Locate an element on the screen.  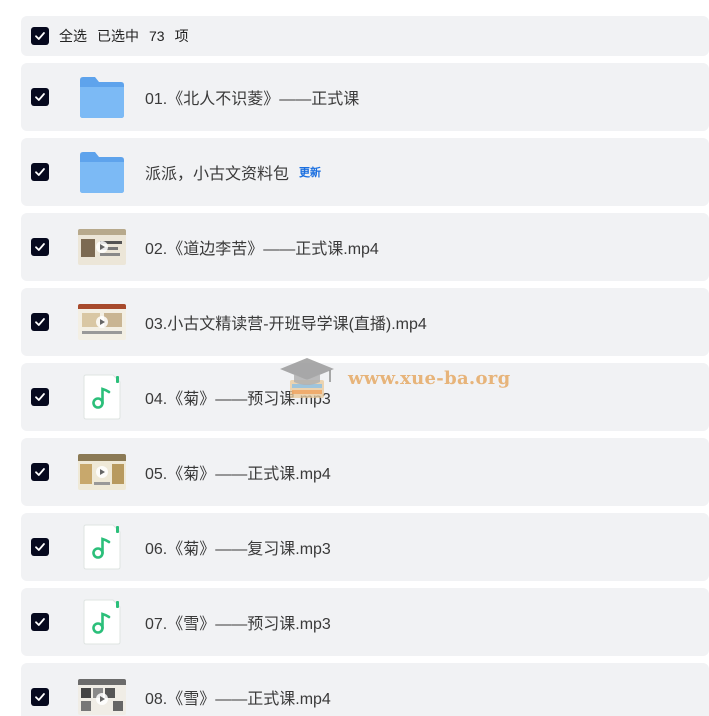
list-item: 02.《道边李苦》——正式课.mp4 is located at coordinates (365, 247).